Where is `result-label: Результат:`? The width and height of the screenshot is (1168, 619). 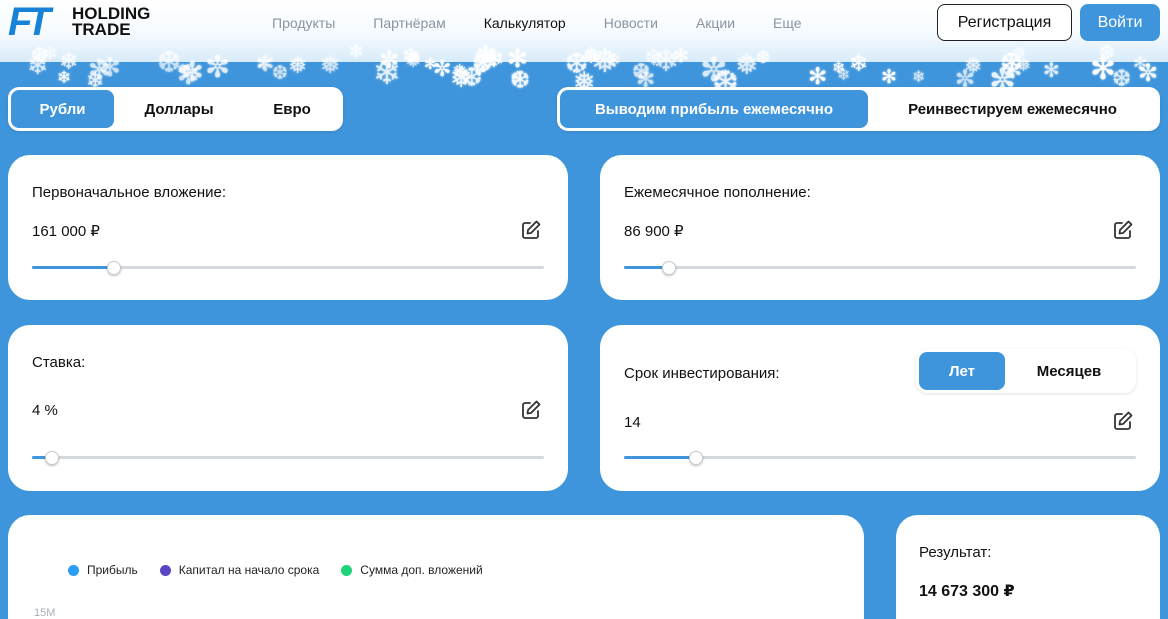 result-label: Результат: is located at coordinates (955, 552).